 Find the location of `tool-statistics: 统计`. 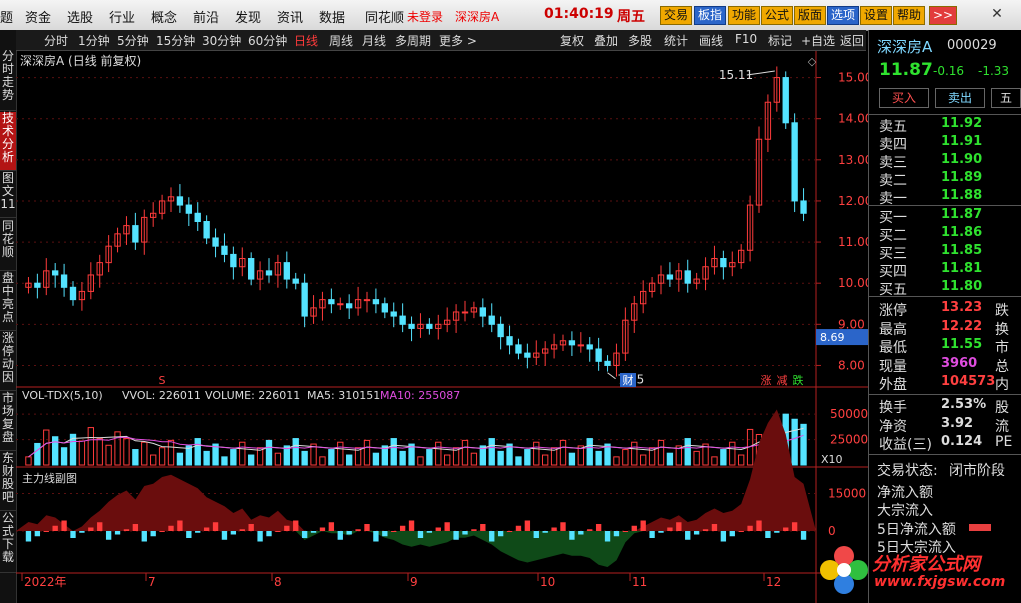

tool-statistics: 统计 is located at coordinates (676, 40).